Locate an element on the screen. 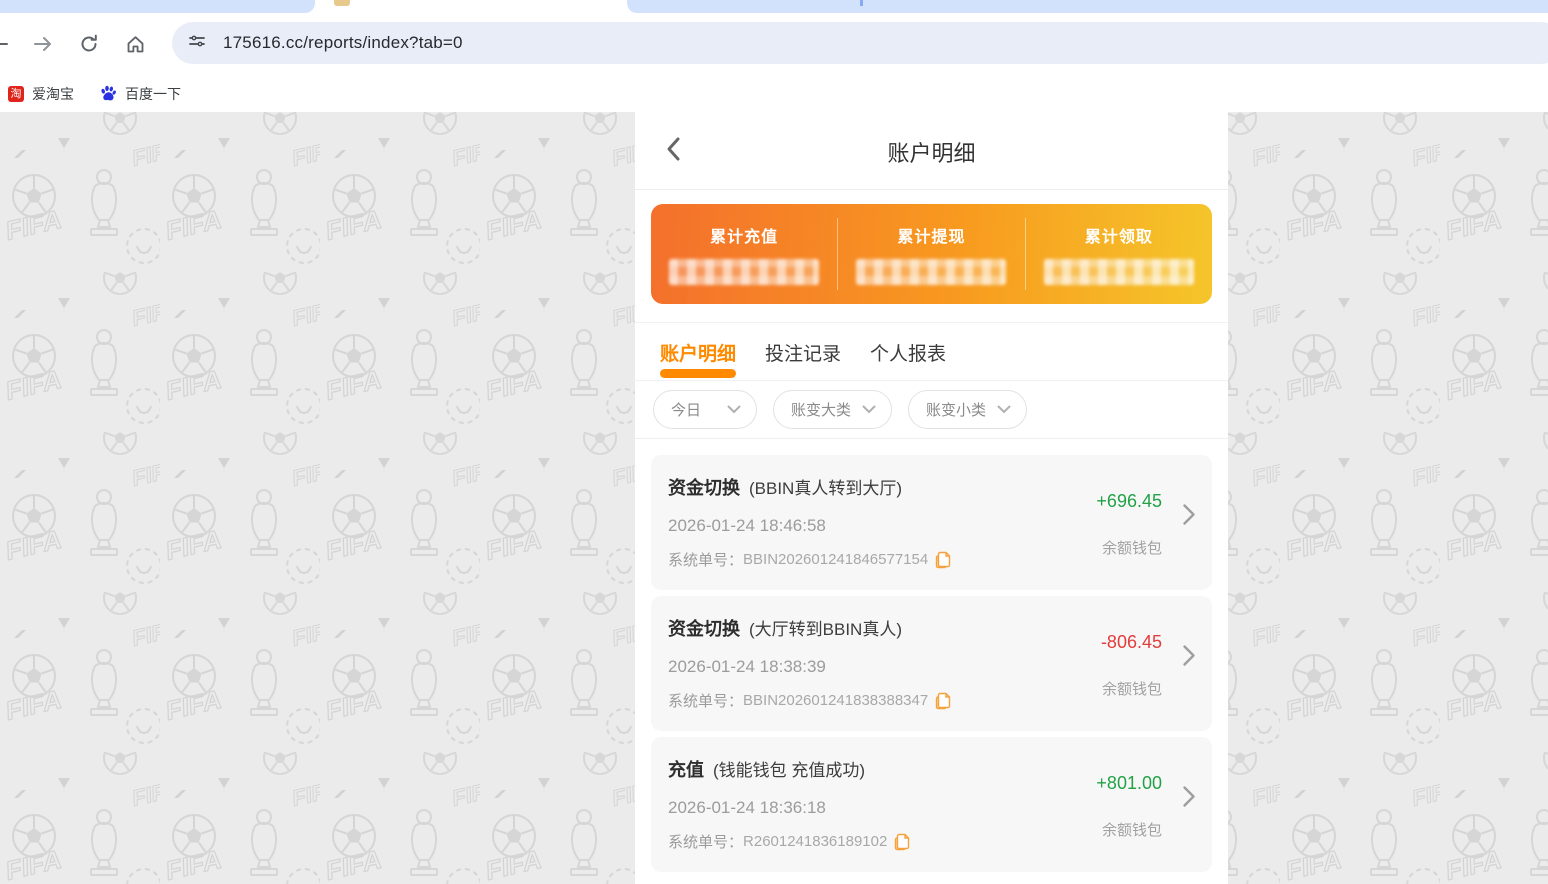  browser-tab-strip is located at coordinates (774, 6).